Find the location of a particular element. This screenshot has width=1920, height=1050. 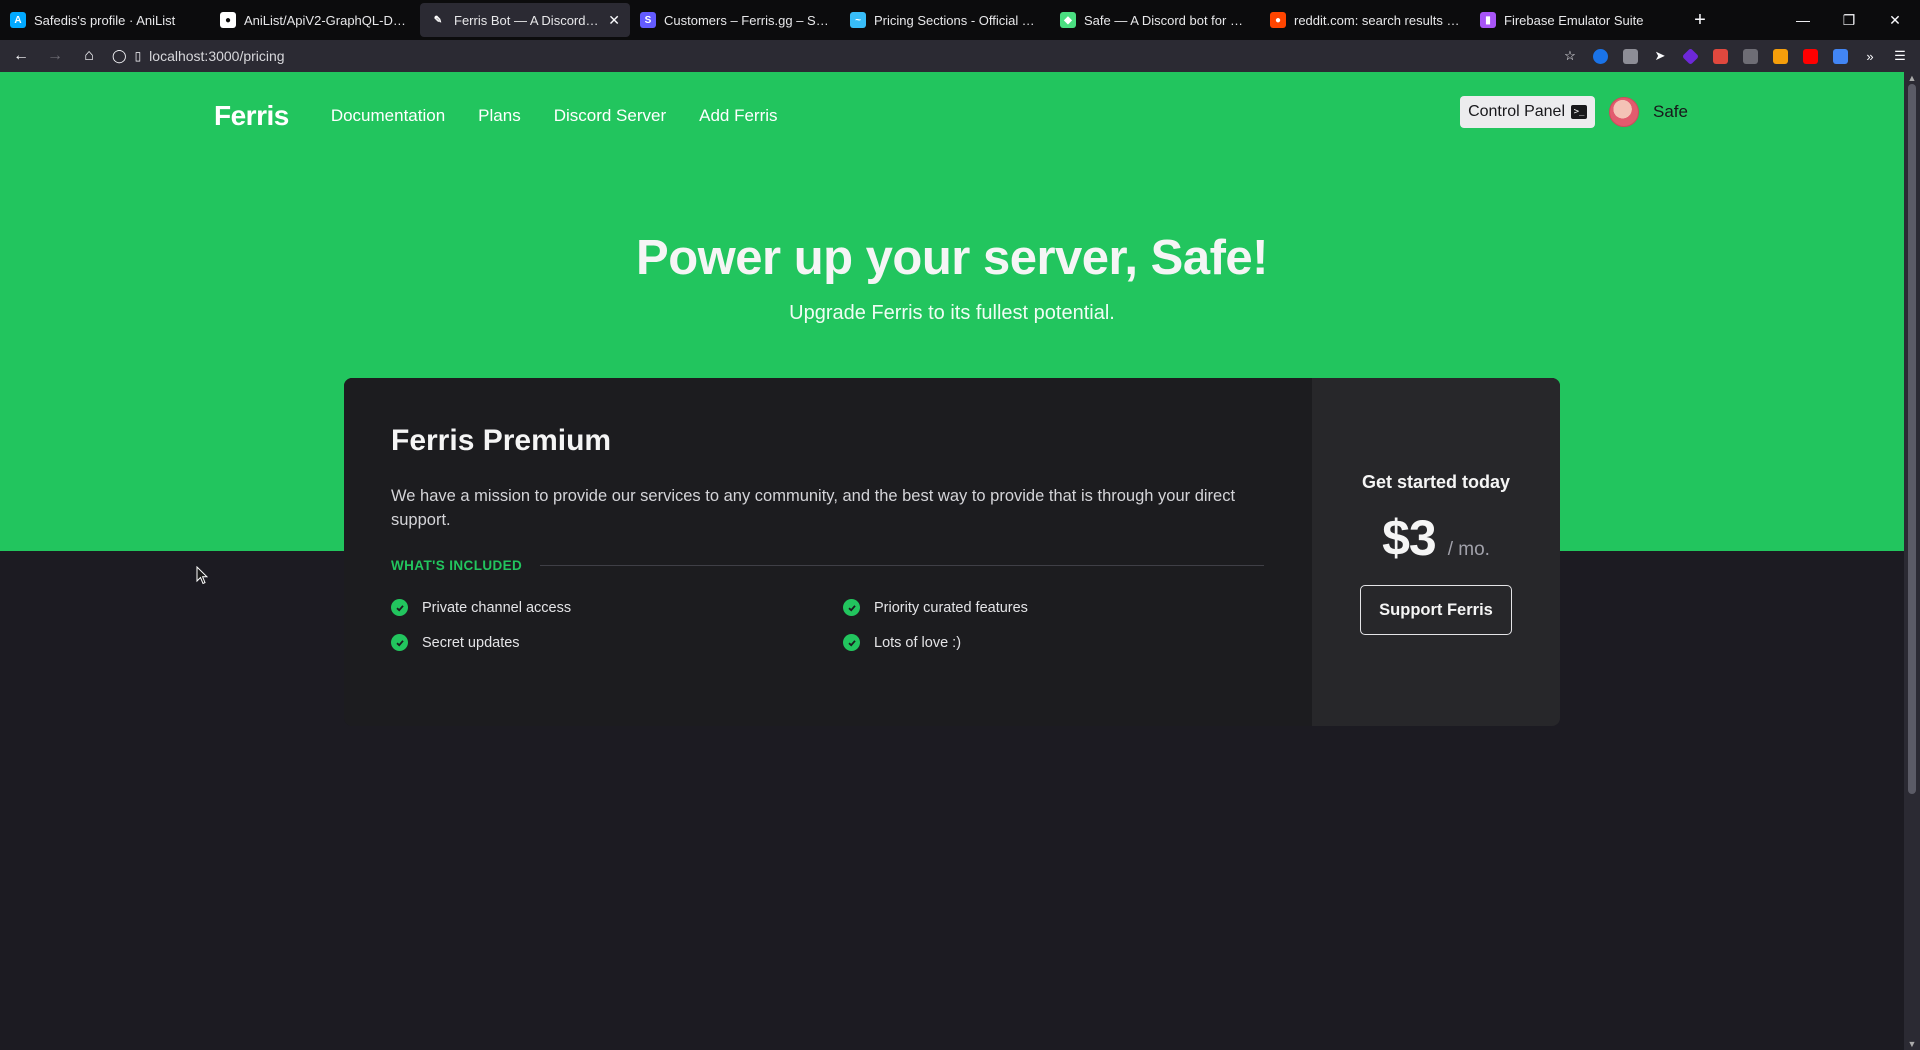

feature-label: Priority curated features is located at coordinates (951, 607).